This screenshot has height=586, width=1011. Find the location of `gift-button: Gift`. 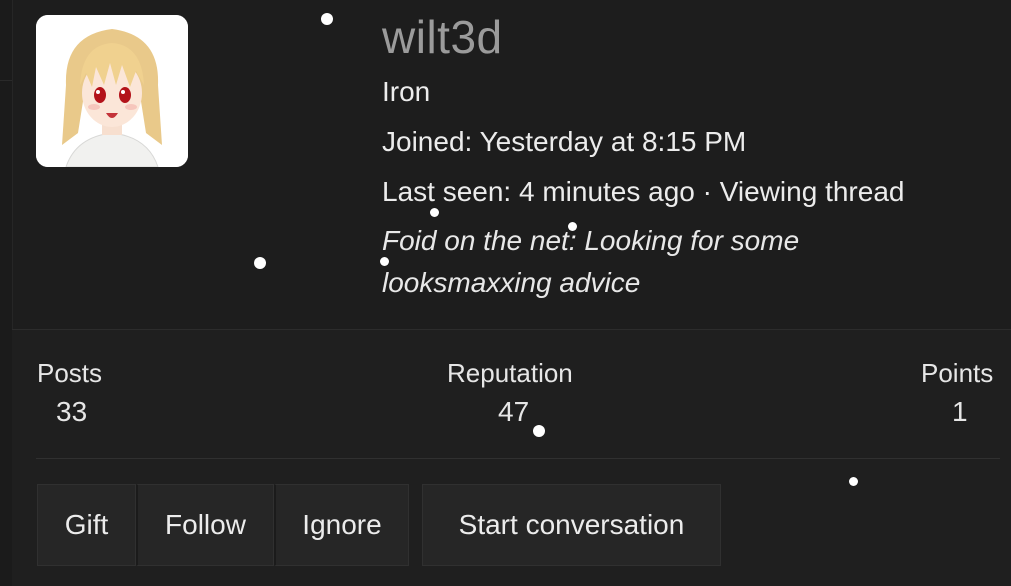

gift-button: Gift is located at coordinates (86, 525).